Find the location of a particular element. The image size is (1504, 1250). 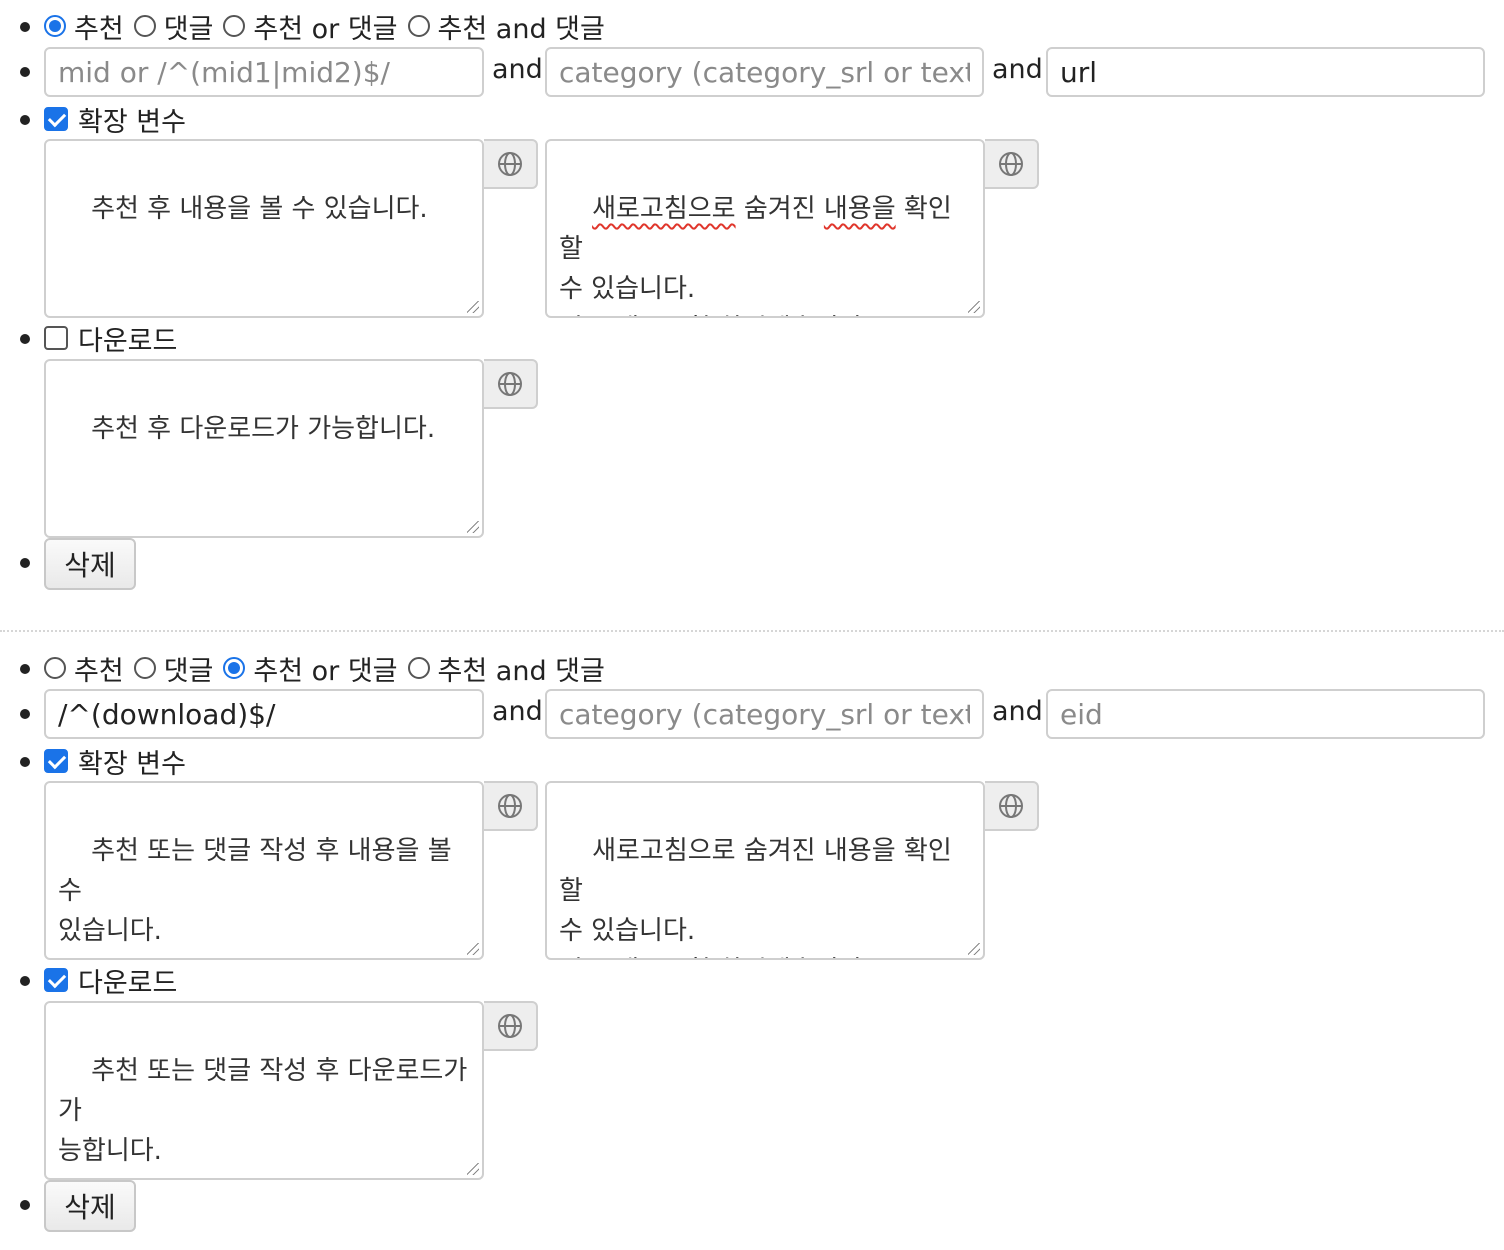

download-message-textarea: 추천 또는 댓글 작성 후 다운로드가 가 능합니다. is located at coordinates (264, 1090).